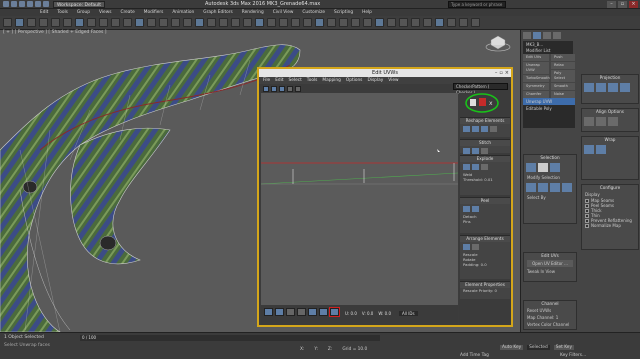 The height and width of the screenshot is (359, 640). What do you see at coordinates (557, 35) in the screenshot?
I see `motion-tab-icon` at bounding box center [557, 35].